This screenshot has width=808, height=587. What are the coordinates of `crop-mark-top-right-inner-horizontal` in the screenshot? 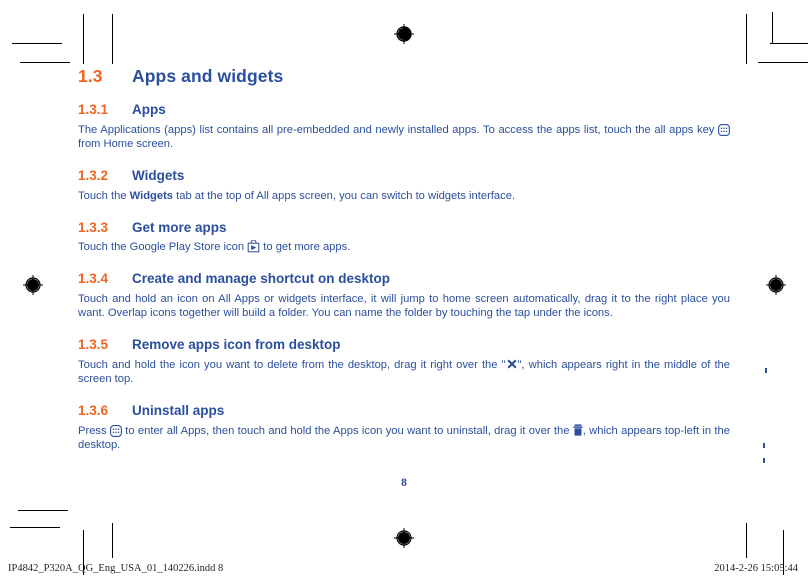 It's located at (783, 62).